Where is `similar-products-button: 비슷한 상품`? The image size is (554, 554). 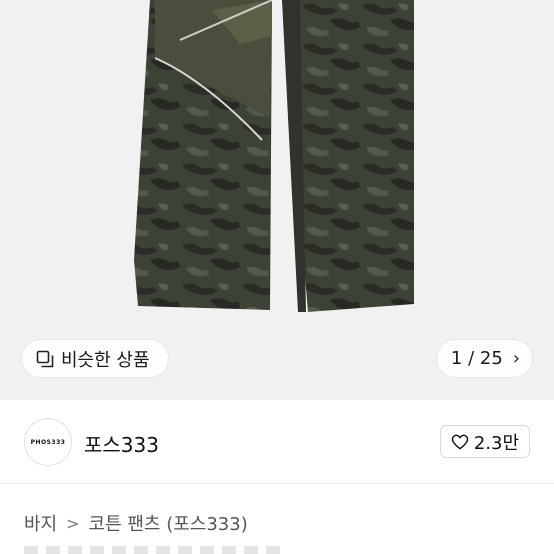
similar-products-button: 비슷한 상품 is located at coordinates (95, 358).